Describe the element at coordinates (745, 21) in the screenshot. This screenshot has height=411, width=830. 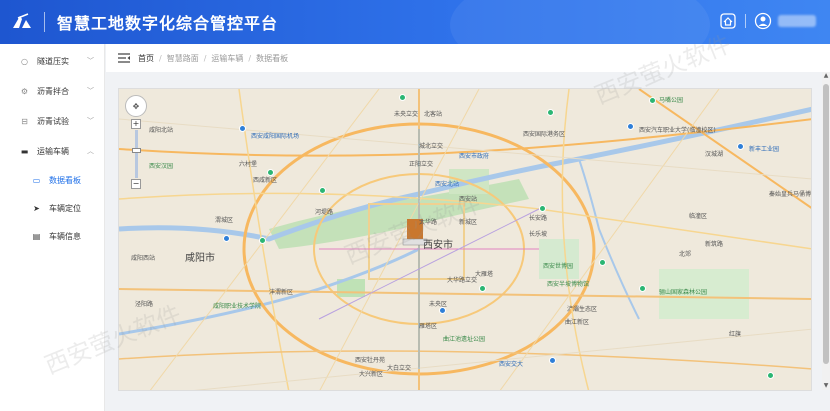
I see `header-separator` at that location.